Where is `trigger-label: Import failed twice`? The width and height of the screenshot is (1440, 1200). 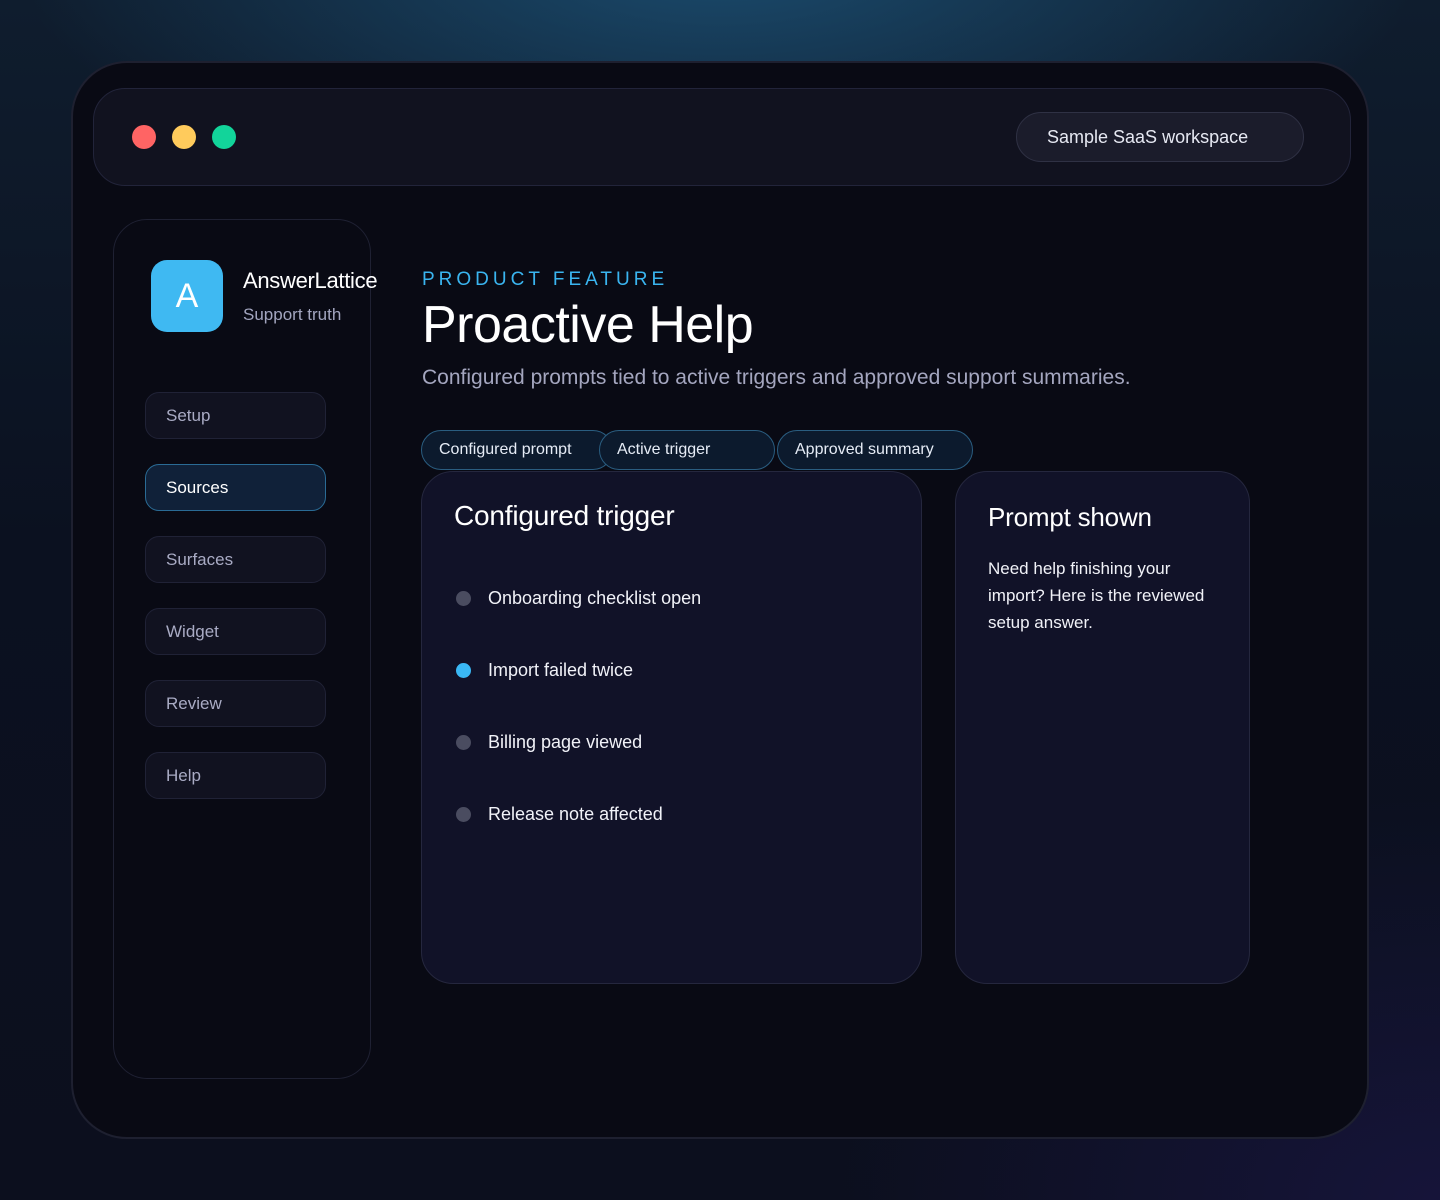
trigger-label: Import failed twice is located at coordinates (561, 670).